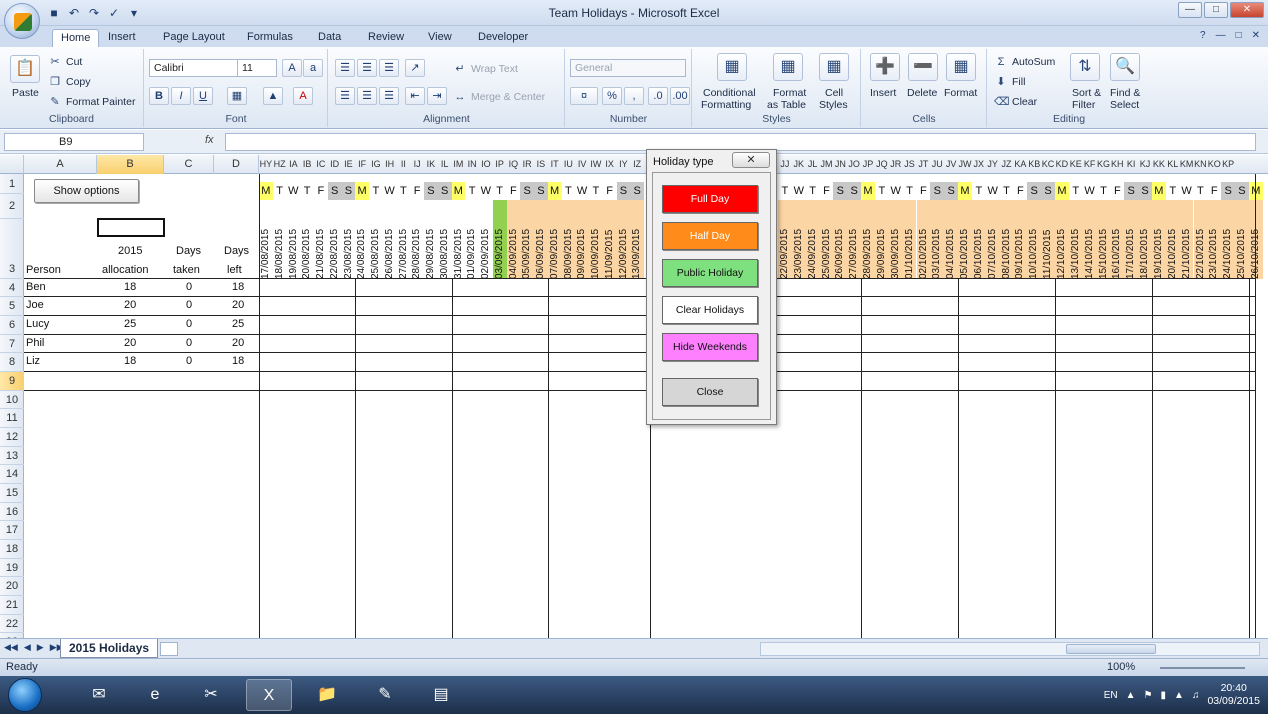 The height and width of the screenshot is (714, 1268). I want to click on tab-review: Review, so click(386, 38).